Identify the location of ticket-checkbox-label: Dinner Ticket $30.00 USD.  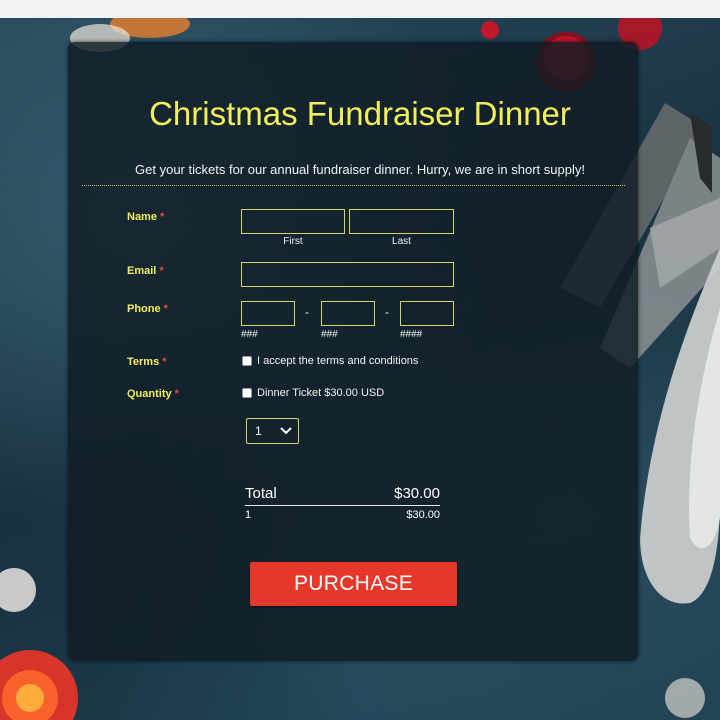
(320, 393).